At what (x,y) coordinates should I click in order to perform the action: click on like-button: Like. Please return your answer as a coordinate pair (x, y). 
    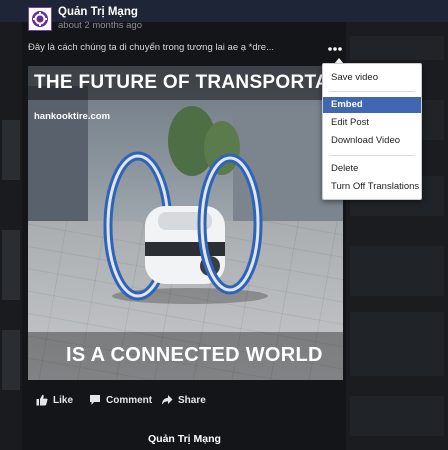
    Looking at the image, I should click on (54, 400).